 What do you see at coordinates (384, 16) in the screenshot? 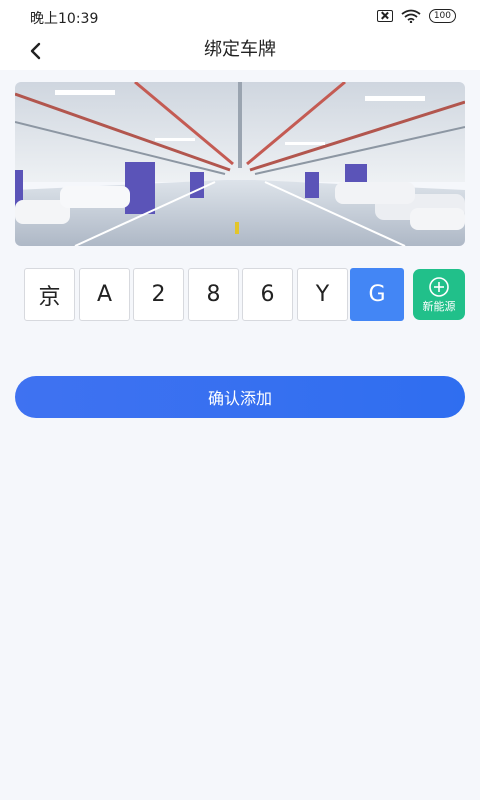
I see `no-sim-icon` at bounding box center [384, 16].